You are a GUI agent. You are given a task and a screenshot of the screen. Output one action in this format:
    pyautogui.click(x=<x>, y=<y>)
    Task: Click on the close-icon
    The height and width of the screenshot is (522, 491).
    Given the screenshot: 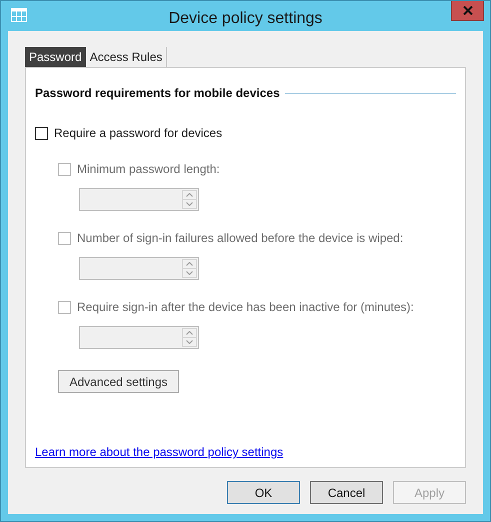 What is the action you would take?
    pyautogui.click(x=467, y=10)
    